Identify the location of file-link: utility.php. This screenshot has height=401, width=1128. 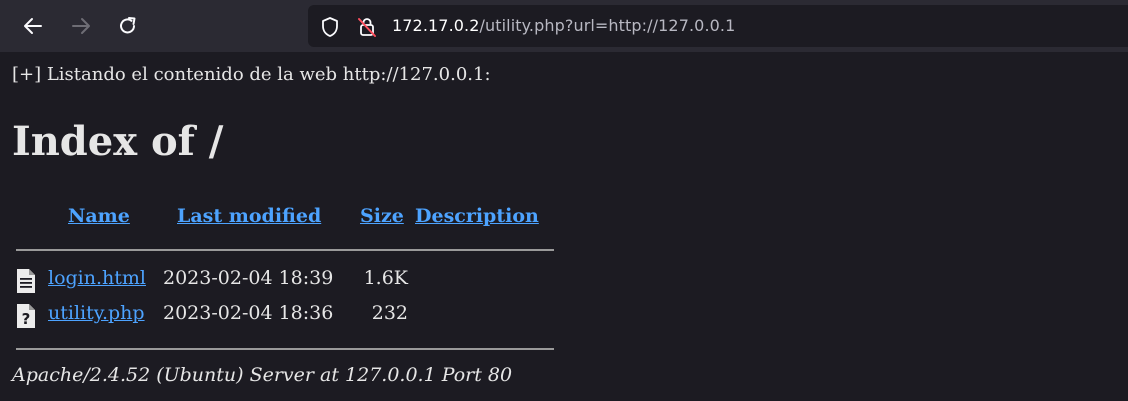
(96, 313).